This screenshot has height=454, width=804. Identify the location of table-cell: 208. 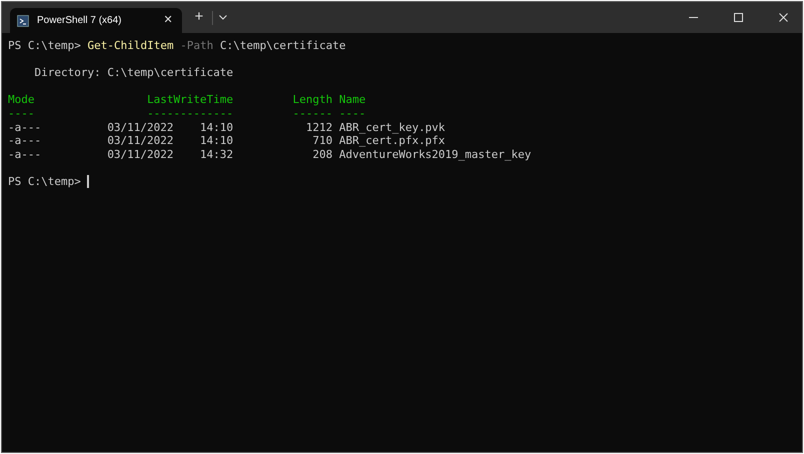
(322, 155).